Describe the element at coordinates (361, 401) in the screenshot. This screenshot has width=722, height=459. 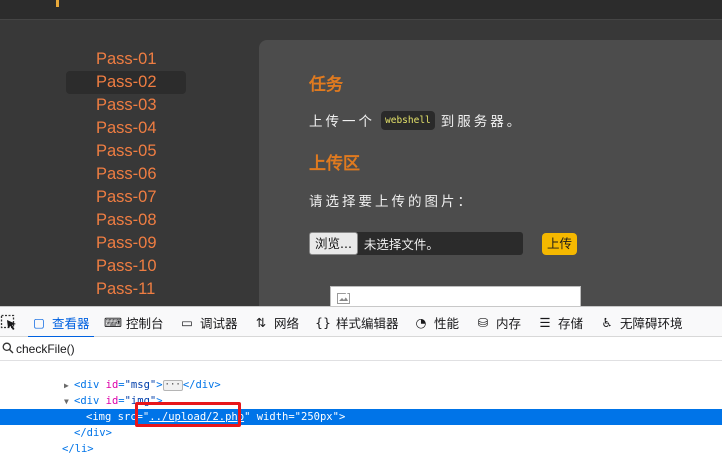
I see `tree-row-img-div: ▼ <div id="img">` at that location.